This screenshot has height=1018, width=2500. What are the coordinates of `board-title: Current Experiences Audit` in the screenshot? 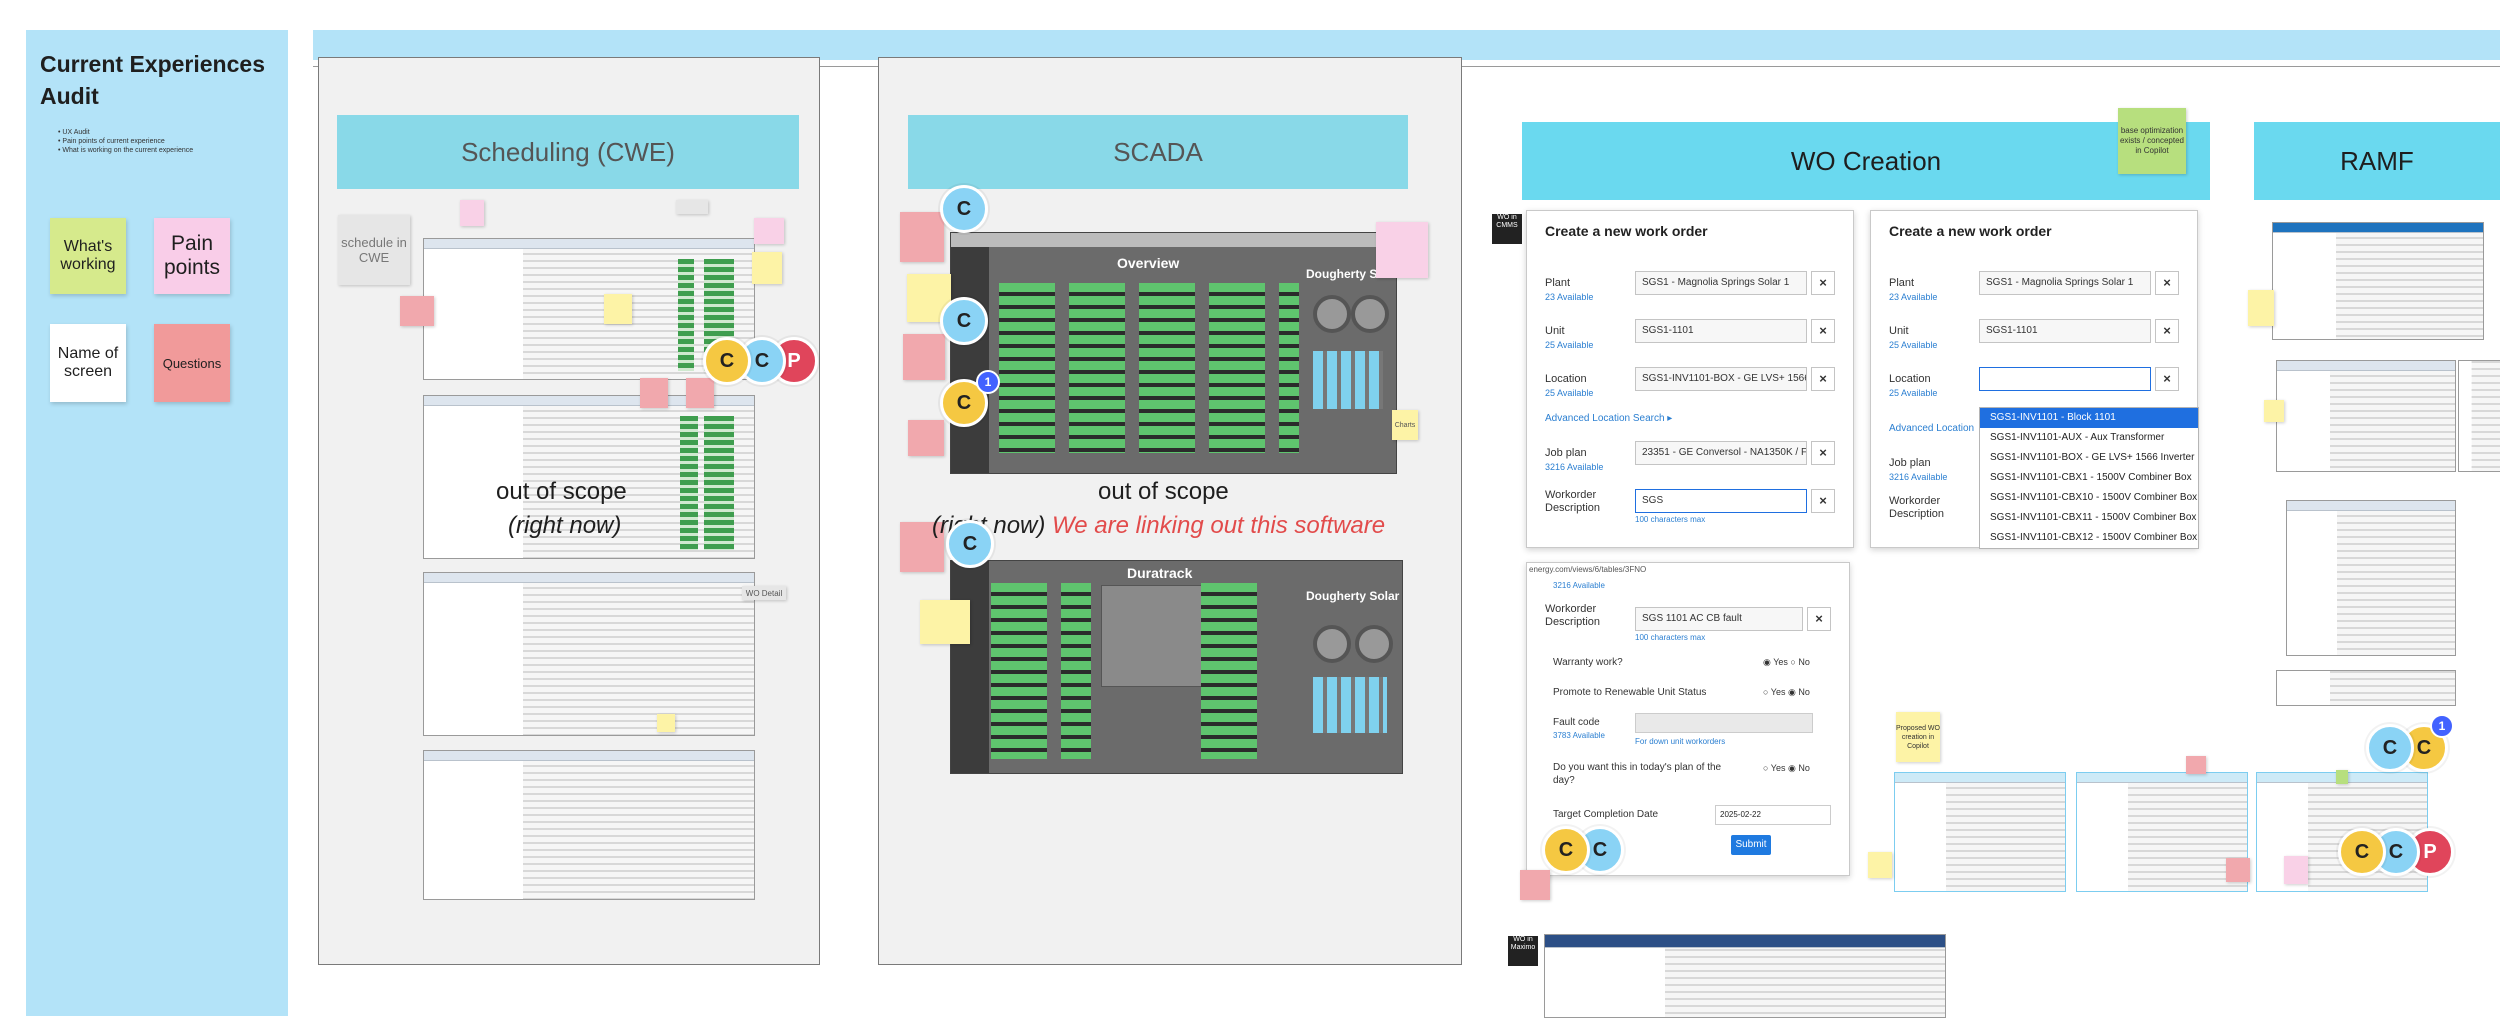 It's located at (152, 80).